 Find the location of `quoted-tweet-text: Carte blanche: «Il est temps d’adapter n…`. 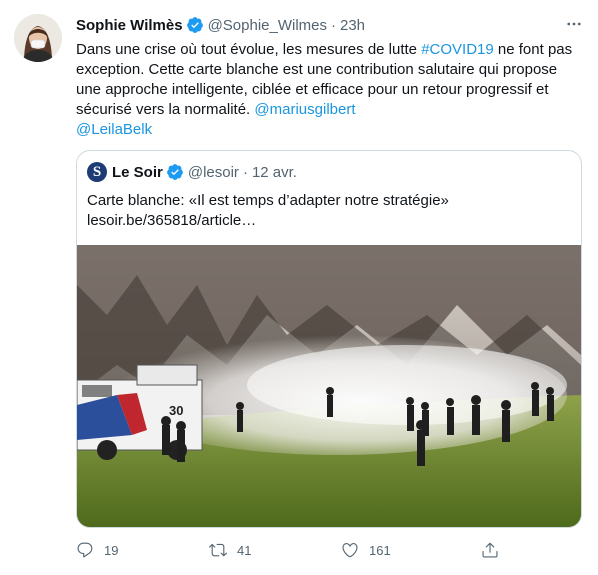

quoted-tweet-text: Carte blanche: «Il est temps d’adapter n… is located at coordinates (327, 211).